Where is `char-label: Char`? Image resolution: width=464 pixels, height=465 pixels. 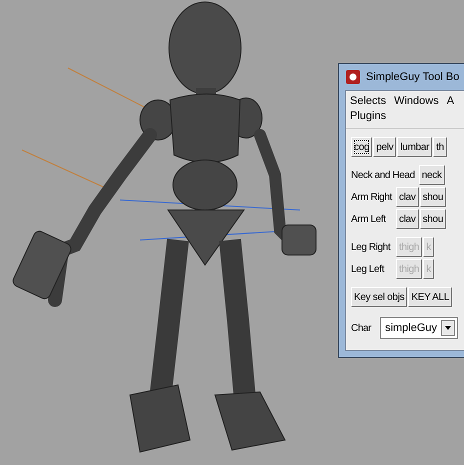 char-label: Char is located at coordinates (361, 328).